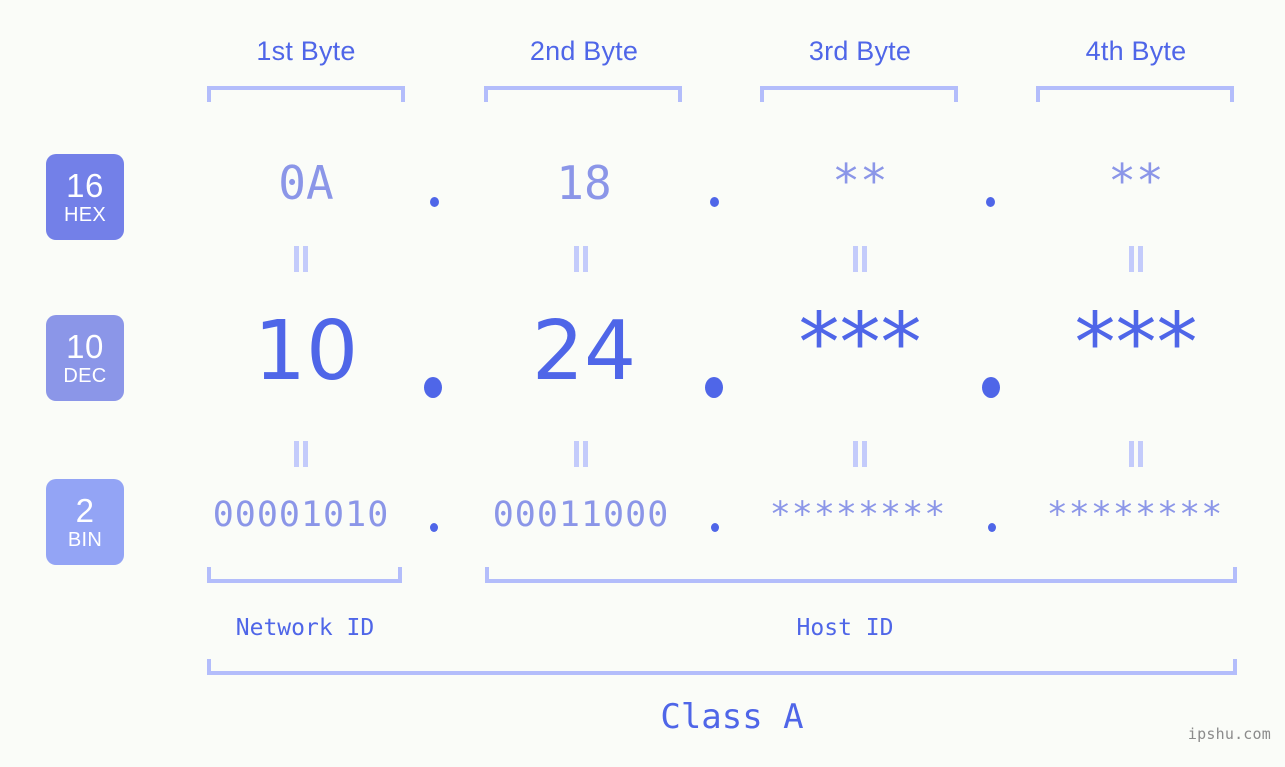 Image resolution: width=1285 pixels, height=767 pixels. What do you see at coordinates (301, 515) in the screenshot?
I see `bin-byte-1: 00001010` at bounding box center [301, 515].